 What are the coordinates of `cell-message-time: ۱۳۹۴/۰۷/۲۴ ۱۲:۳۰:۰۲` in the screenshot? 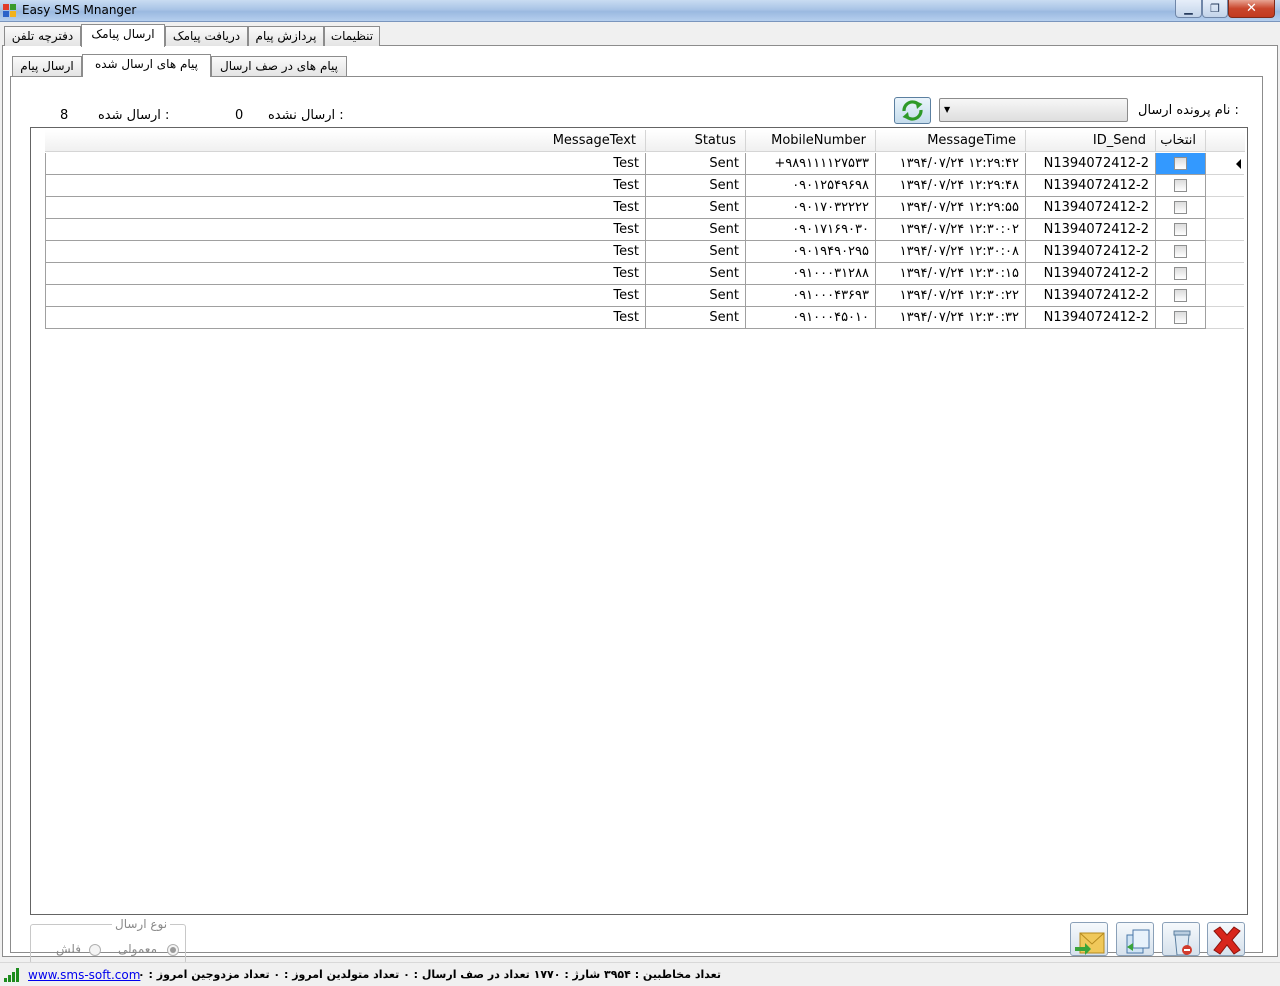 It's located at (951, 230).